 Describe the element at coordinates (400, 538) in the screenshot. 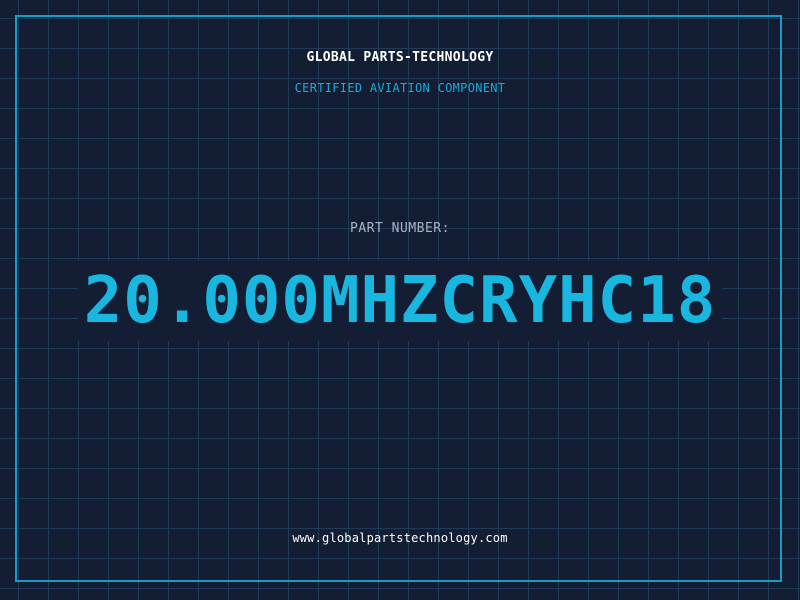

I see `website-url: www.globalpartstechnology.com` at that location.